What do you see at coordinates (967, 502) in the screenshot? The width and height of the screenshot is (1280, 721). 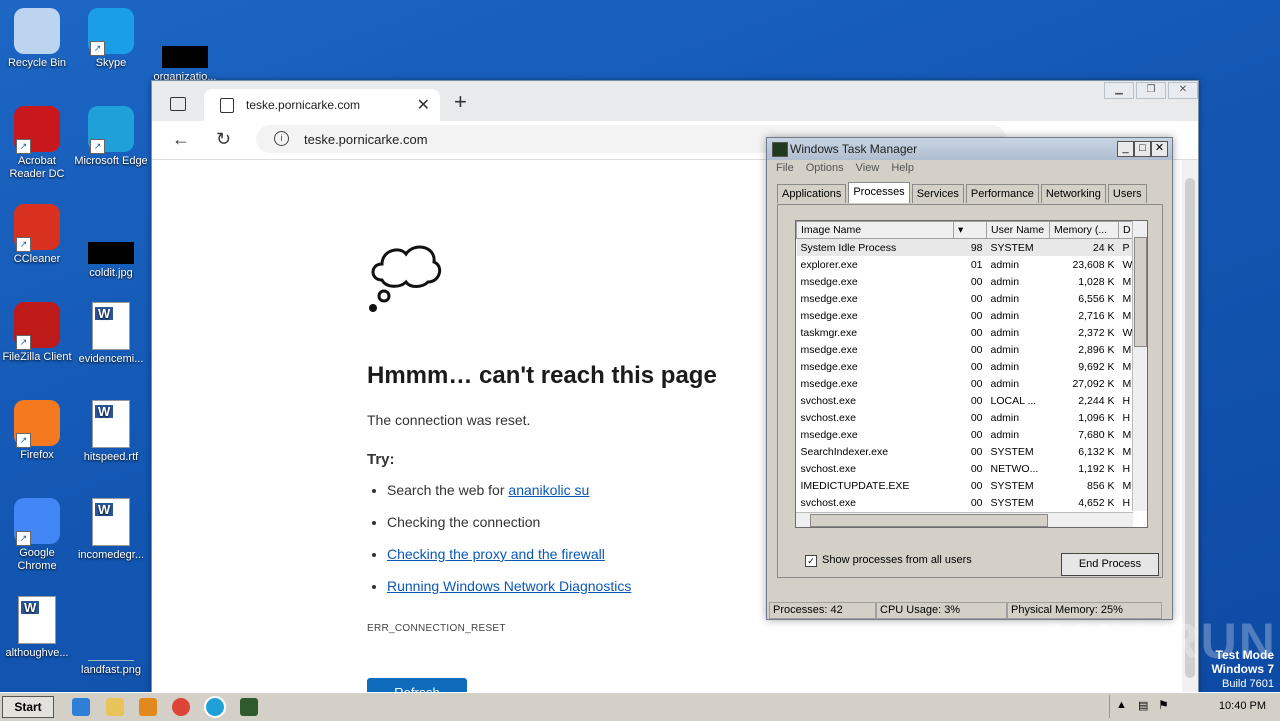 I see `process-row: svchost.exe 00 SYSTEM 4,652 KH` at bounding box center [967, 502].